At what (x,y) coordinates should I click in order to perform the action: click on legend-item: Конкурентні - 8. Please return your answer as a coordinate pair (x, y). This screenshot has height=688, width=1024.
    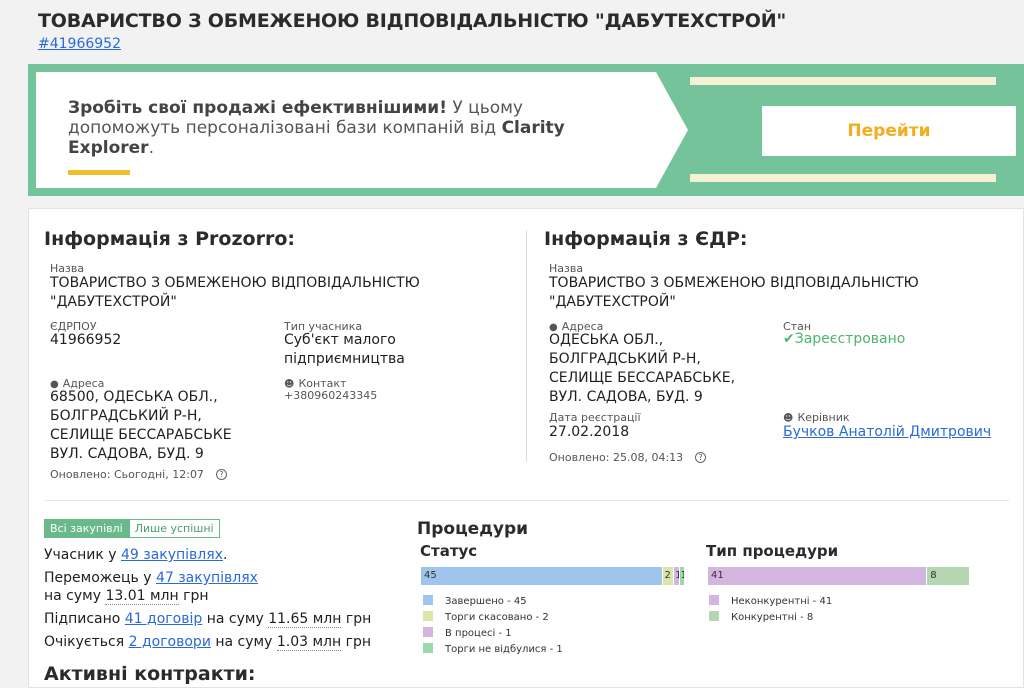
    Looking at the image, I should click on (761, 617).